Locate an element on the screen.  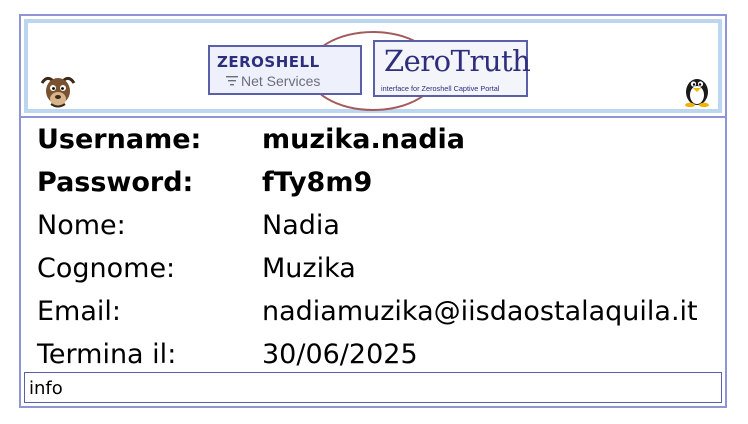
row-password: Password: fTy8m9 is located at coordinates (373, 182).